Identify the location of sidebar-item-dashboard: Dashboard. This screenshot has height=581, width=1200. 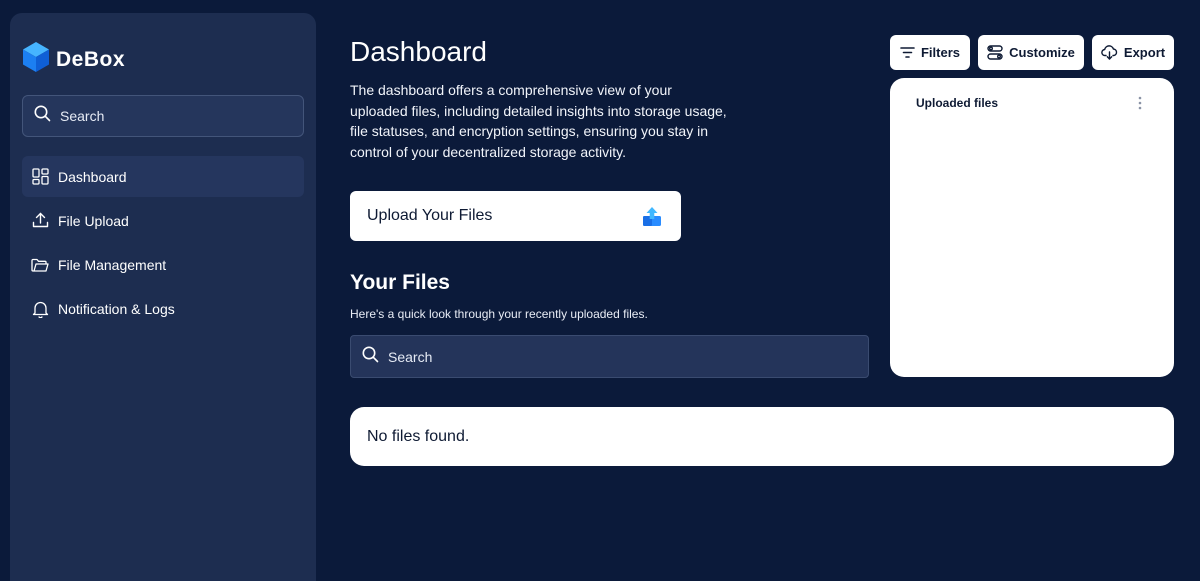
(163, 176).